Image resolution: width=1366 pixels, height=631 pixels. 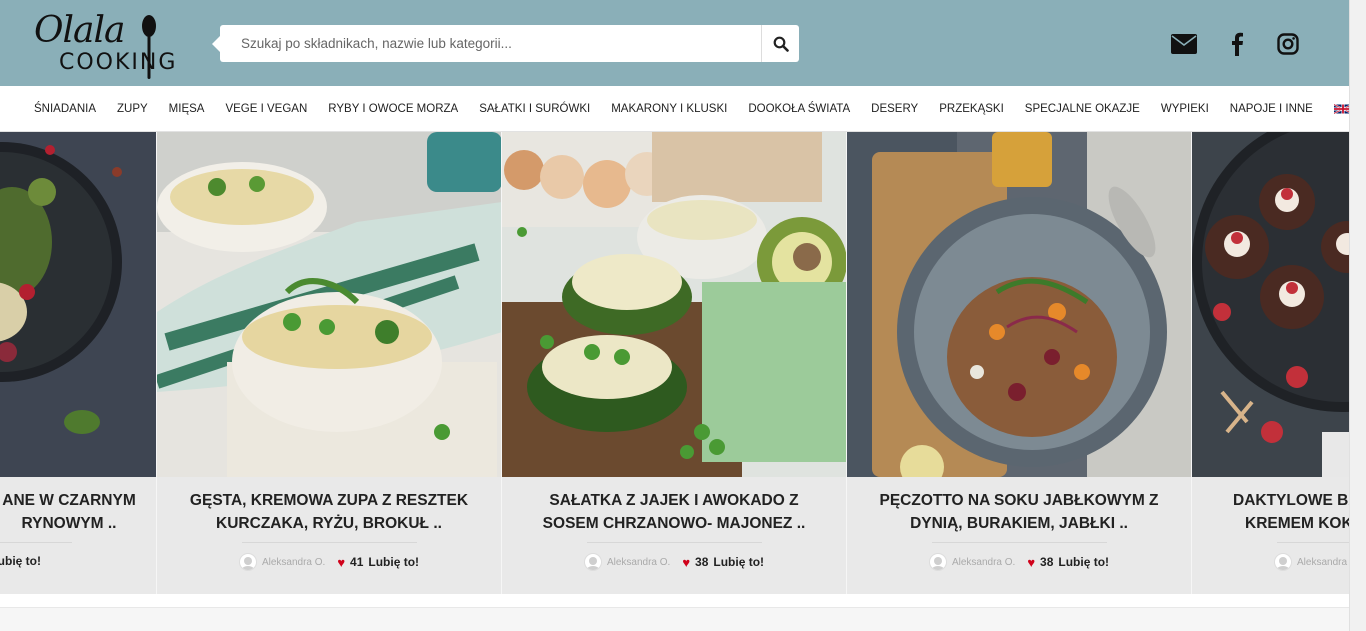 I want to click on recipe-card: ANE W CZARNYM RYNOWYM .. ♥ 42 Lubię to!, so click(x=78, y=363).